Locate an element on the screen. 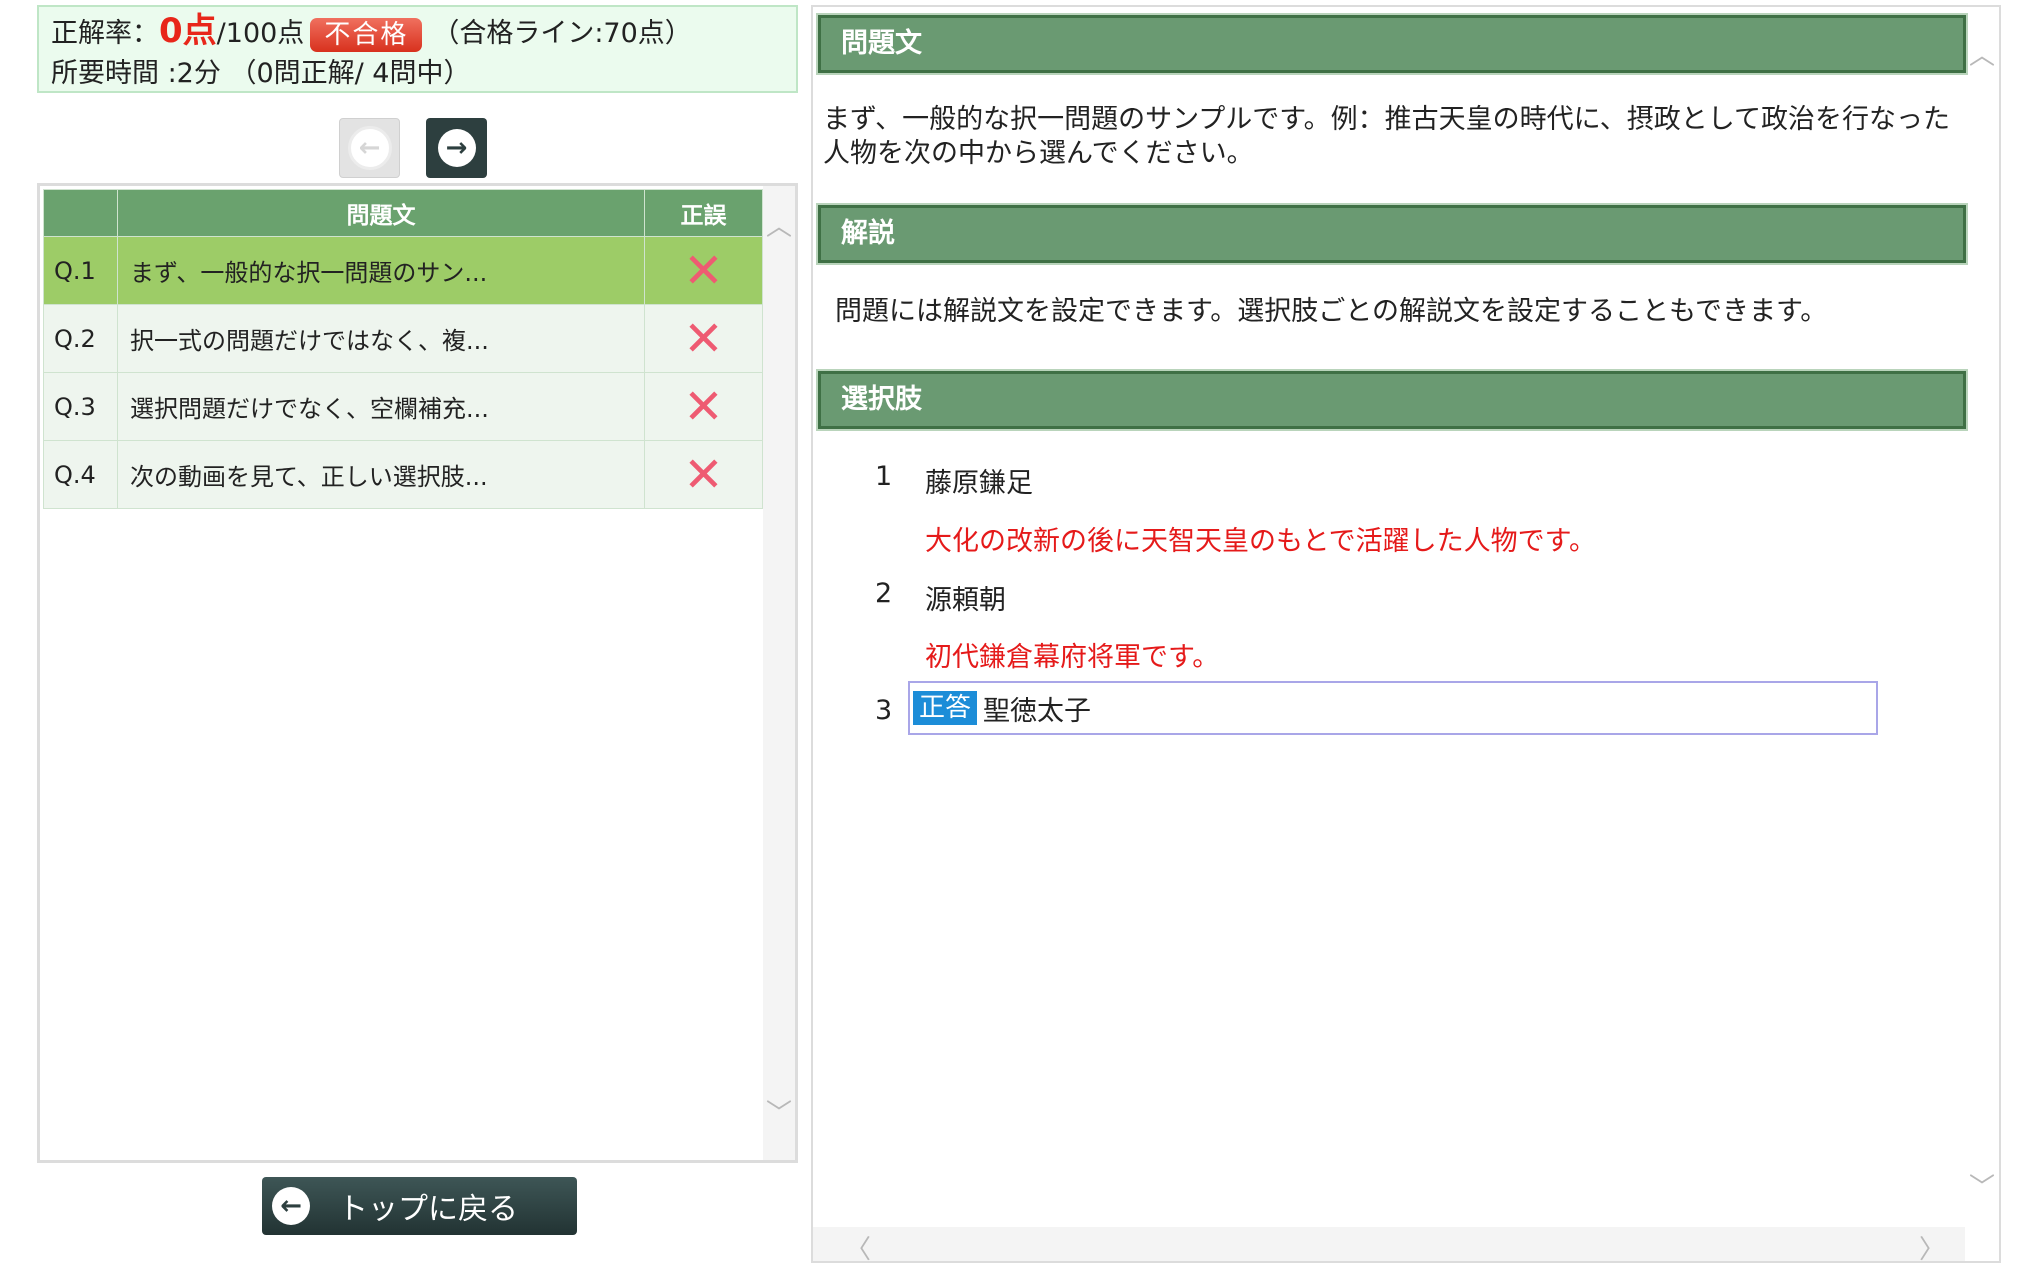 Image resolution: width=2034 pixels, height=1280 pixels. question-number: Q.3 is located at coordinates (80, 406).